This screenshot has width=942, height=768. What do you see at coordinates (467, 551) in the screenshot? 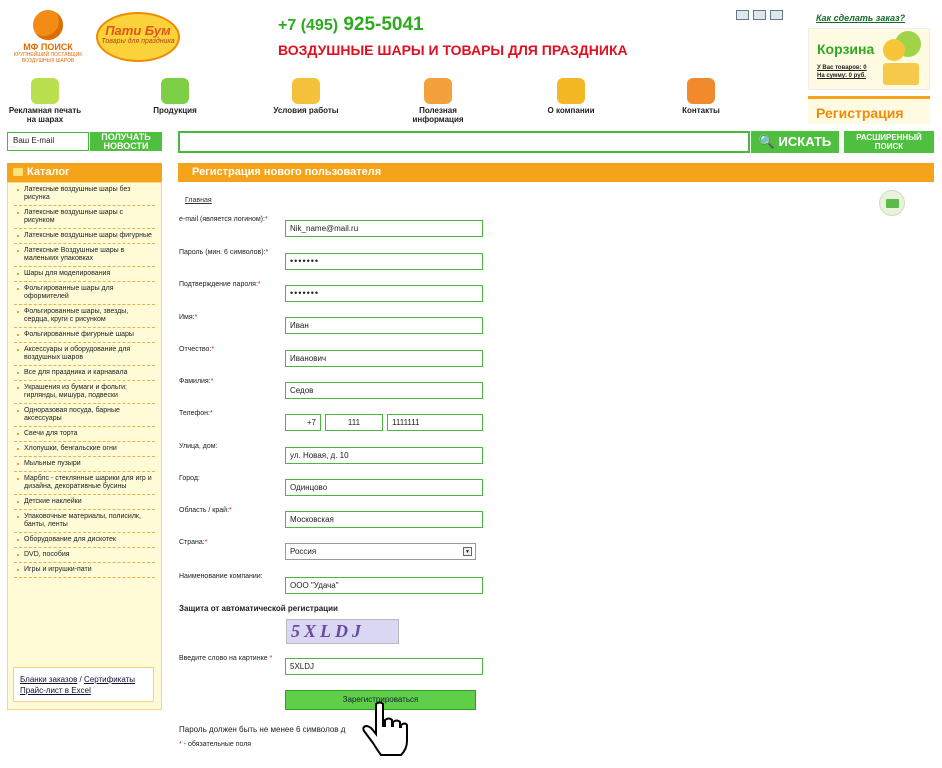
I see `chevron-down-icon: ▼` at bounding box center [467, 551].